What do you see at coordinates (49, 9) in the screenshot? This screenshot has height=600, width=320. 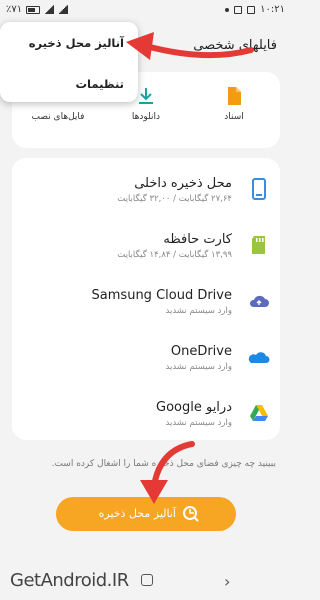 I see `signal-icon` at bounding box center [49, 9].